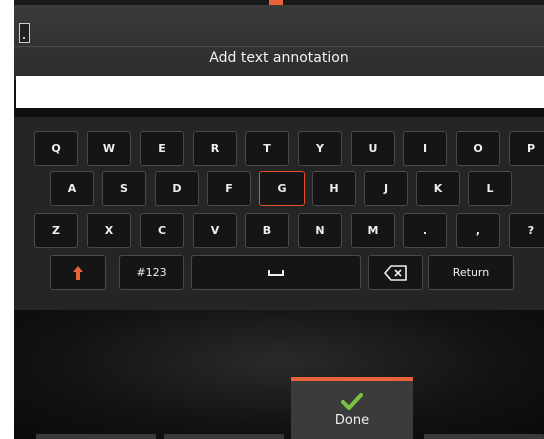 The height and width of the screenshot is (439, 544). I want to click on key-b: B, so click(267, 230).